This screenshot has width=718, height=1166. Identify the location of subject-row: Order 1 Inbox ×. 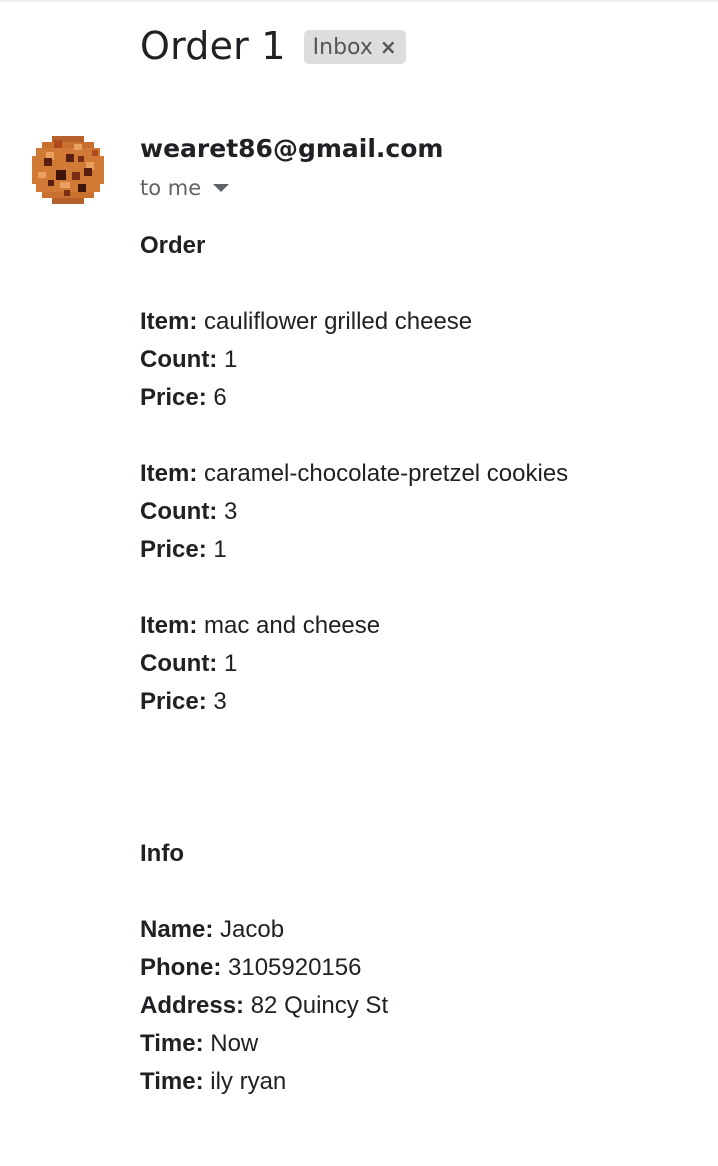
(273, 46).